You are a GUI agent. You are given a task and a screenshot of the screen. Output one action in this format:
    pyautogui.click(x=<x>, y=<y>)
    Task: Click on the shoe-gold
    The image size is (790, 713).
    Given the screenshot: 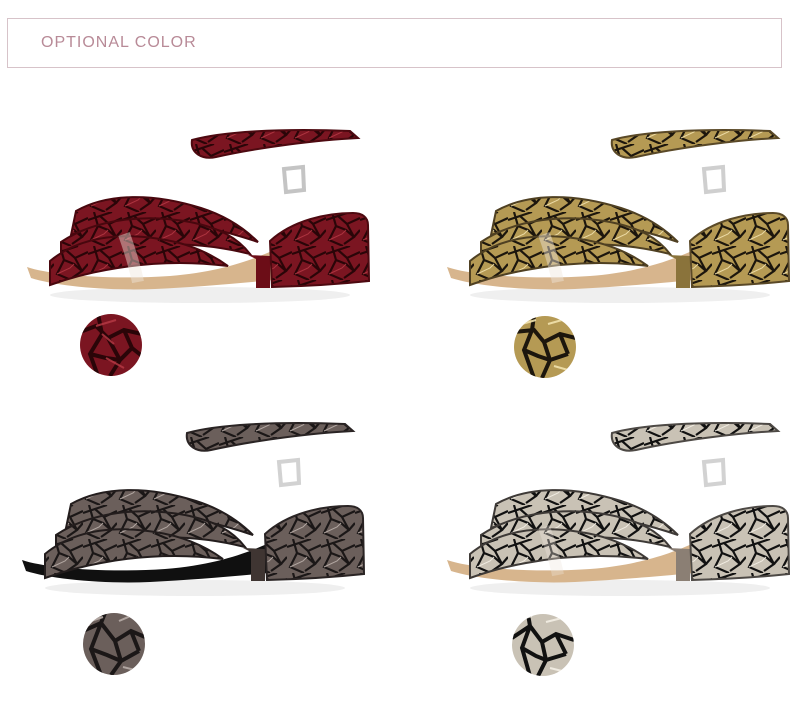 What is the action you would take?
    pyautogui.click(x=615, y=210)
    